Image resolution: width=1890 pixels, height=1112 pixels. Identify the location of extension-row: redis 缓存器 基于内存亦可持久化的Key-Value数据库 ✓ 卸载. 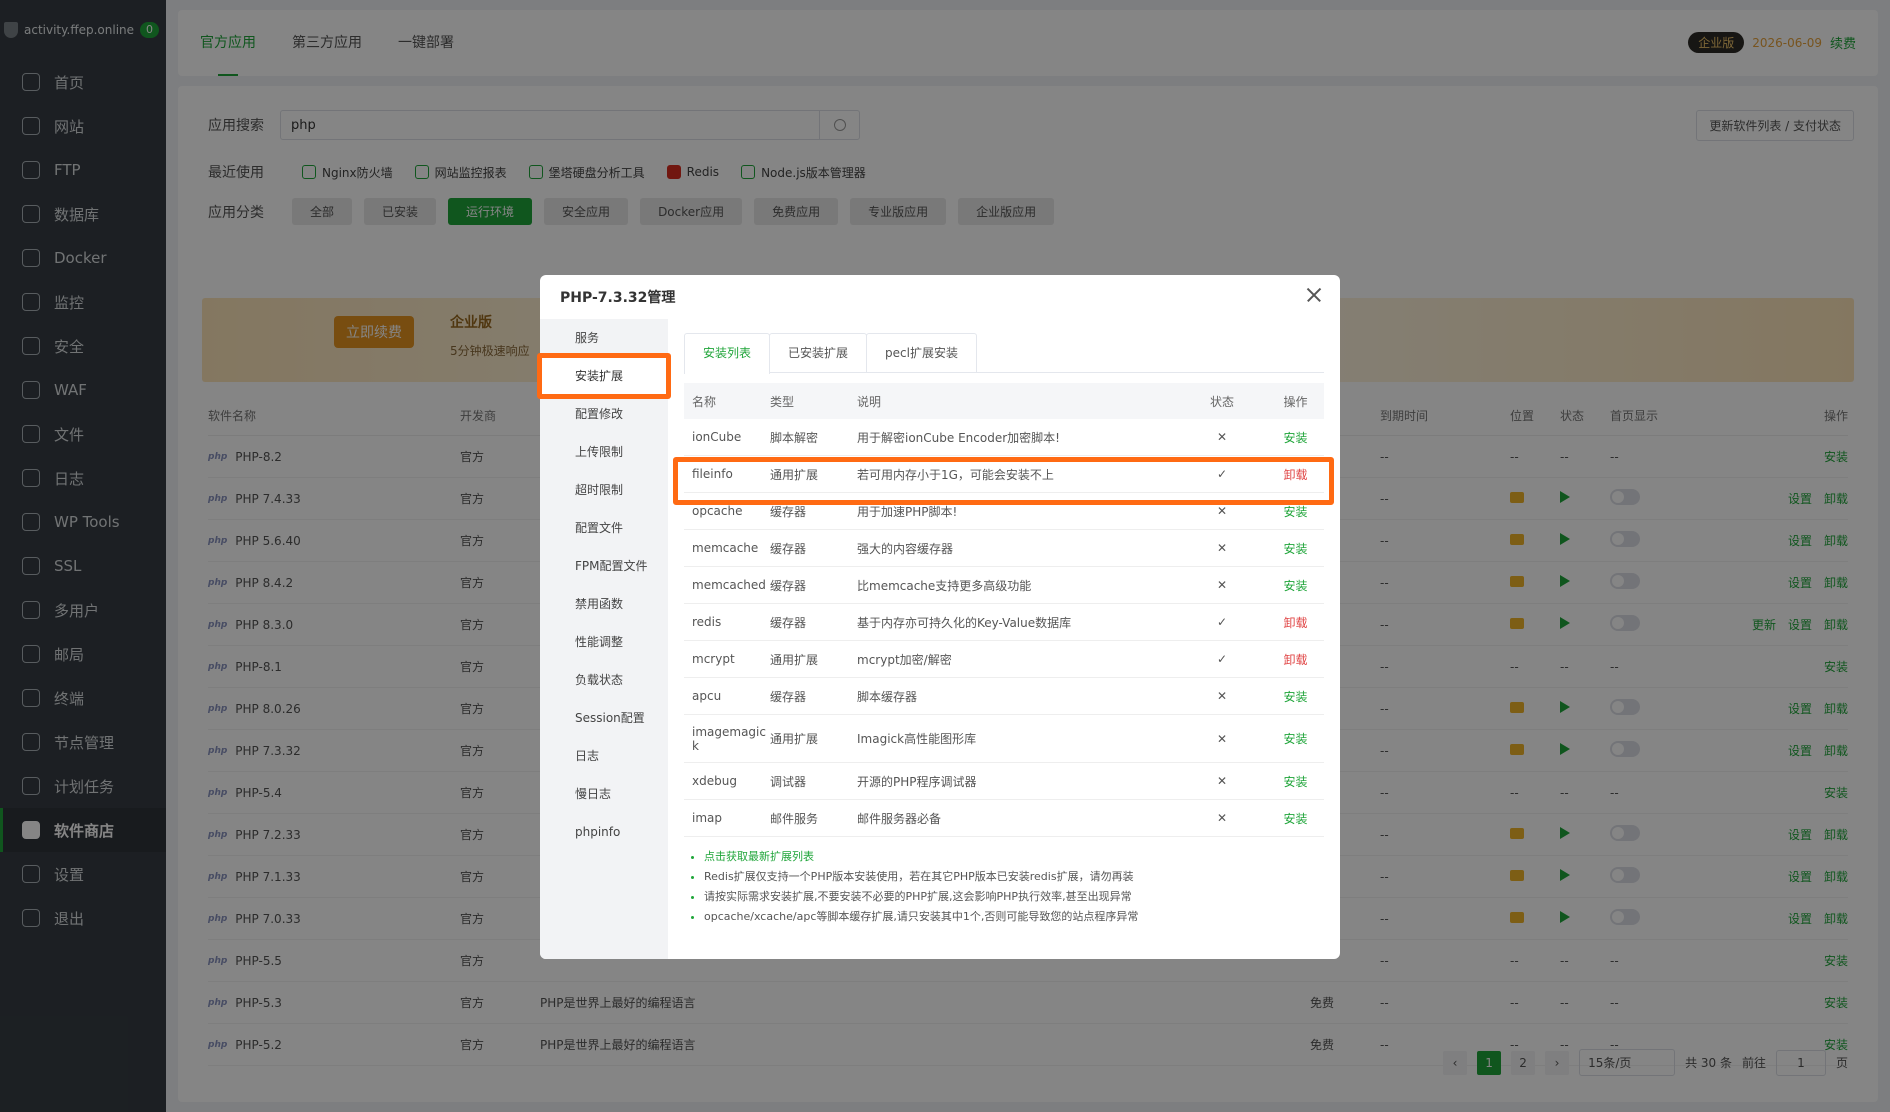
(1004, 622).